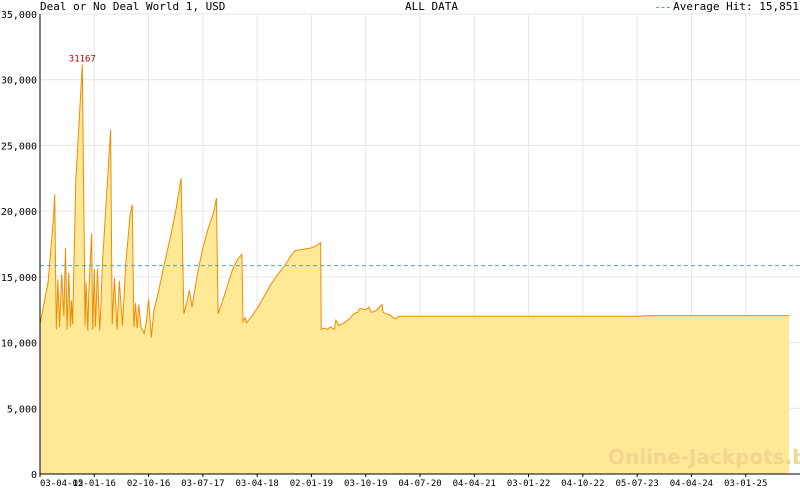 This screenshot has width=800, height=490. What do you see at coordinates (19, 344) in the screenshot?
I see `y-tick-label: 10,000` at bounding box center [19, 344].